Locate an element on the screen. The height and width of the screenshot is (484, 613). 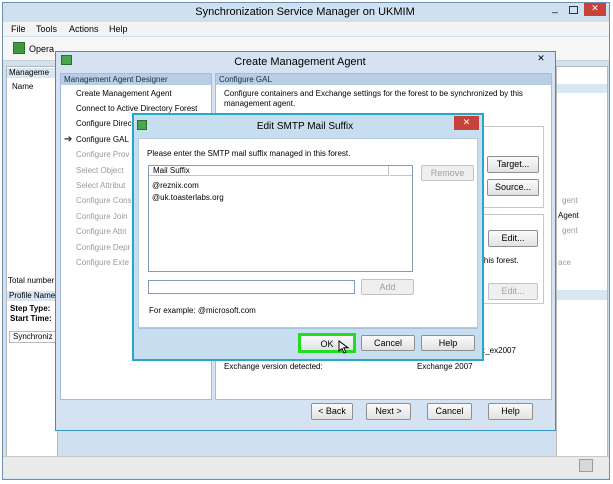
suffix-list-header: Mail Suffix is located at coordinates (269, 171).